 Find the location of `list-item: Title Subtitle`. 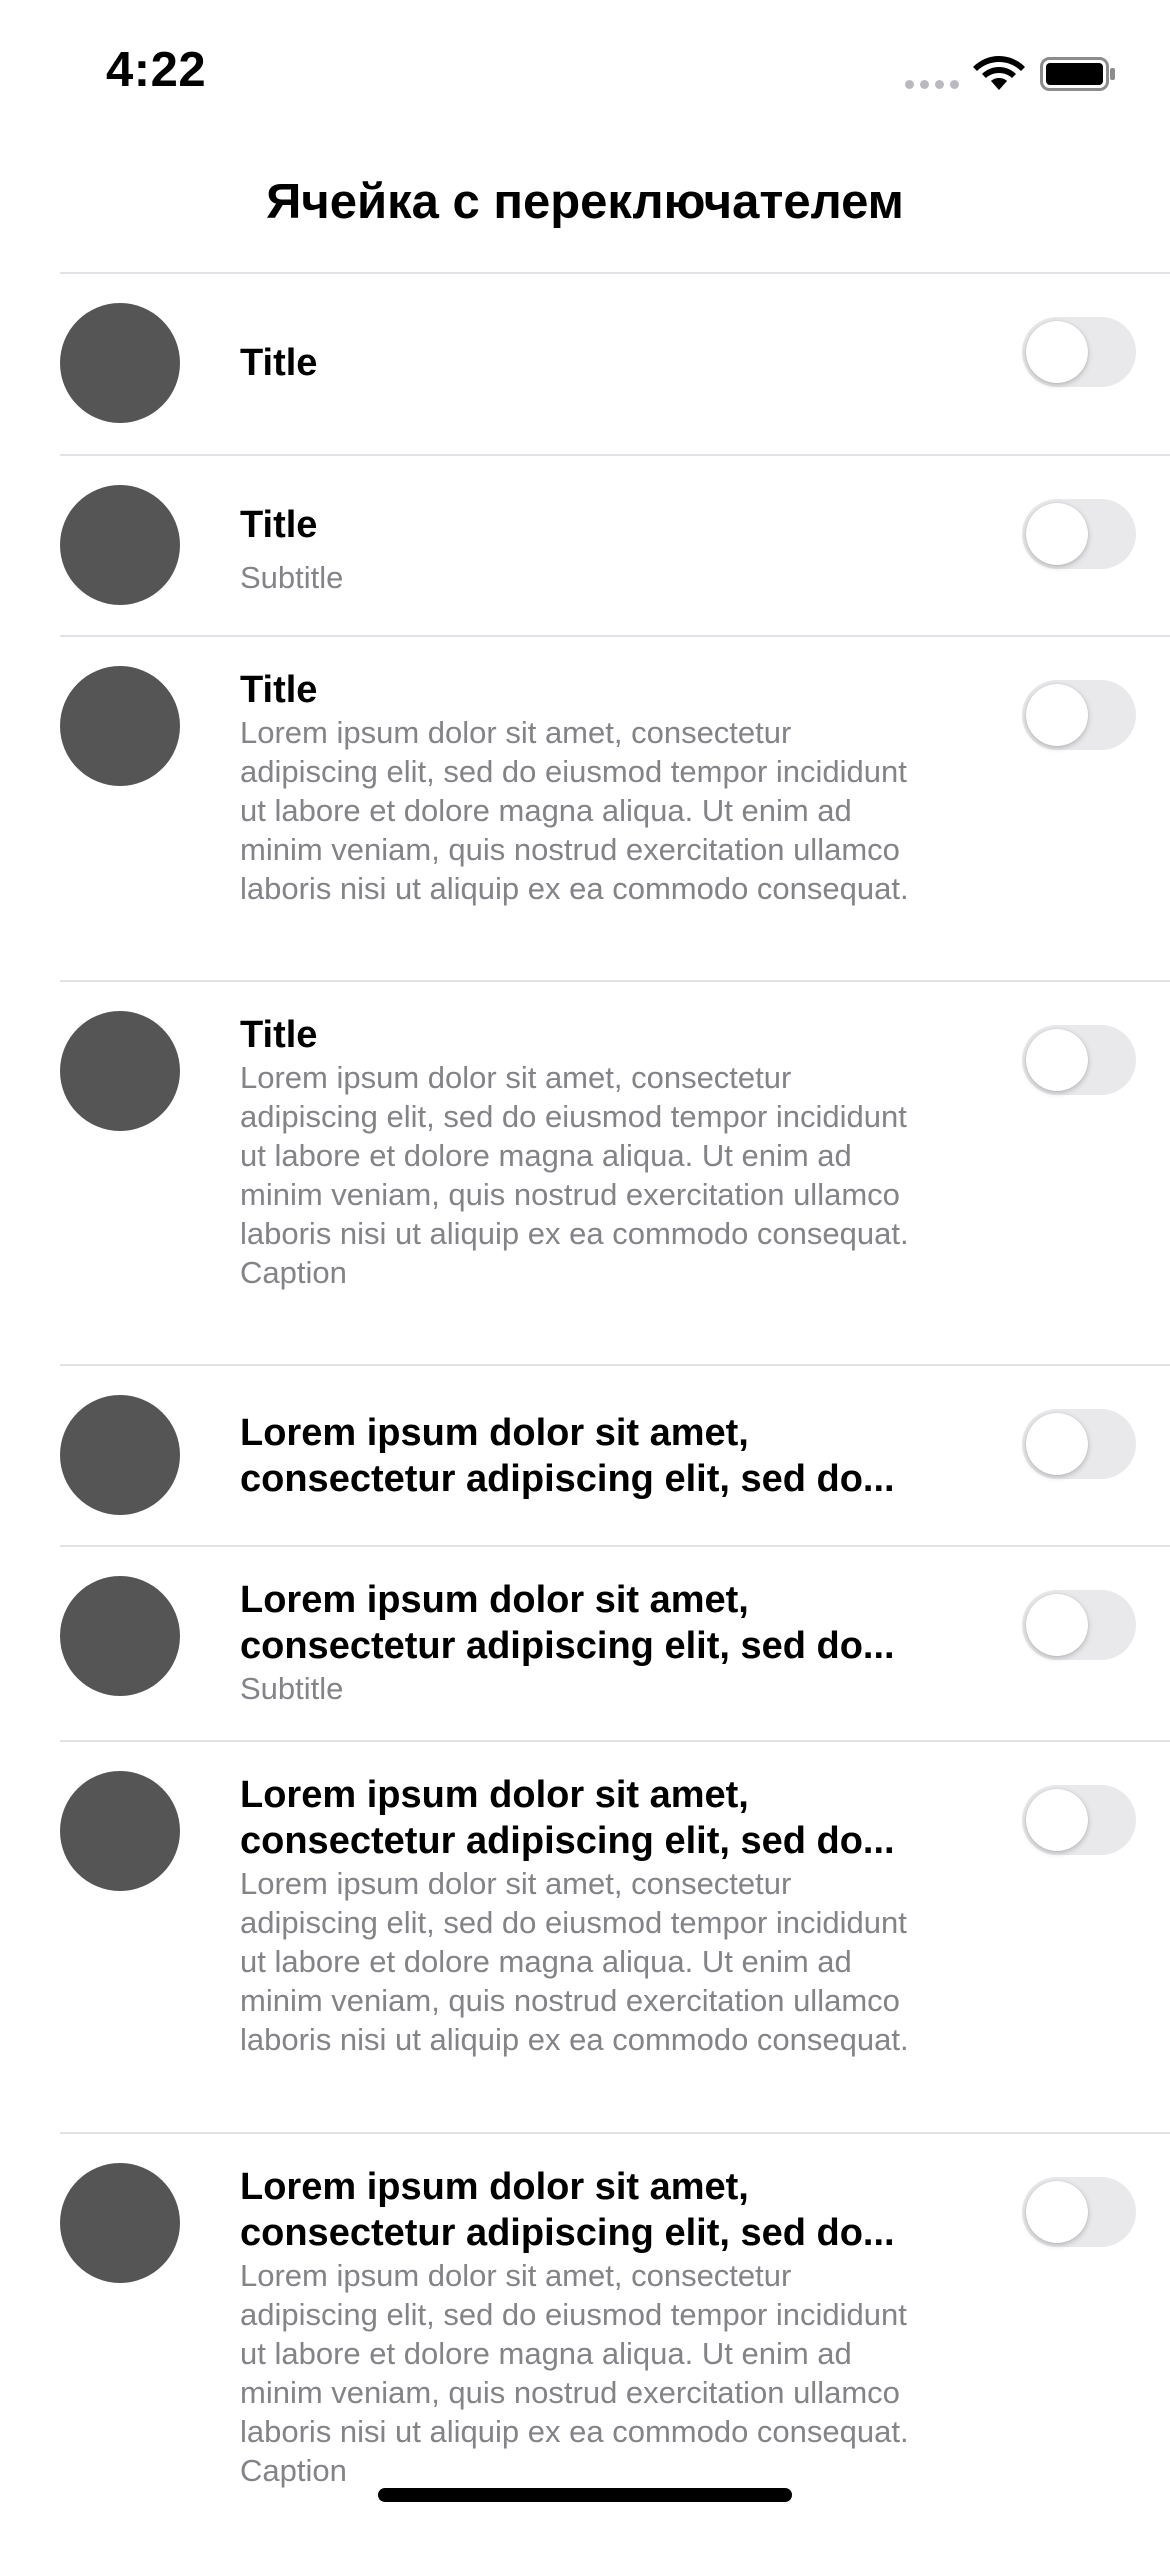

list-item: Title Subtitle is located at coordinates (585, 546).